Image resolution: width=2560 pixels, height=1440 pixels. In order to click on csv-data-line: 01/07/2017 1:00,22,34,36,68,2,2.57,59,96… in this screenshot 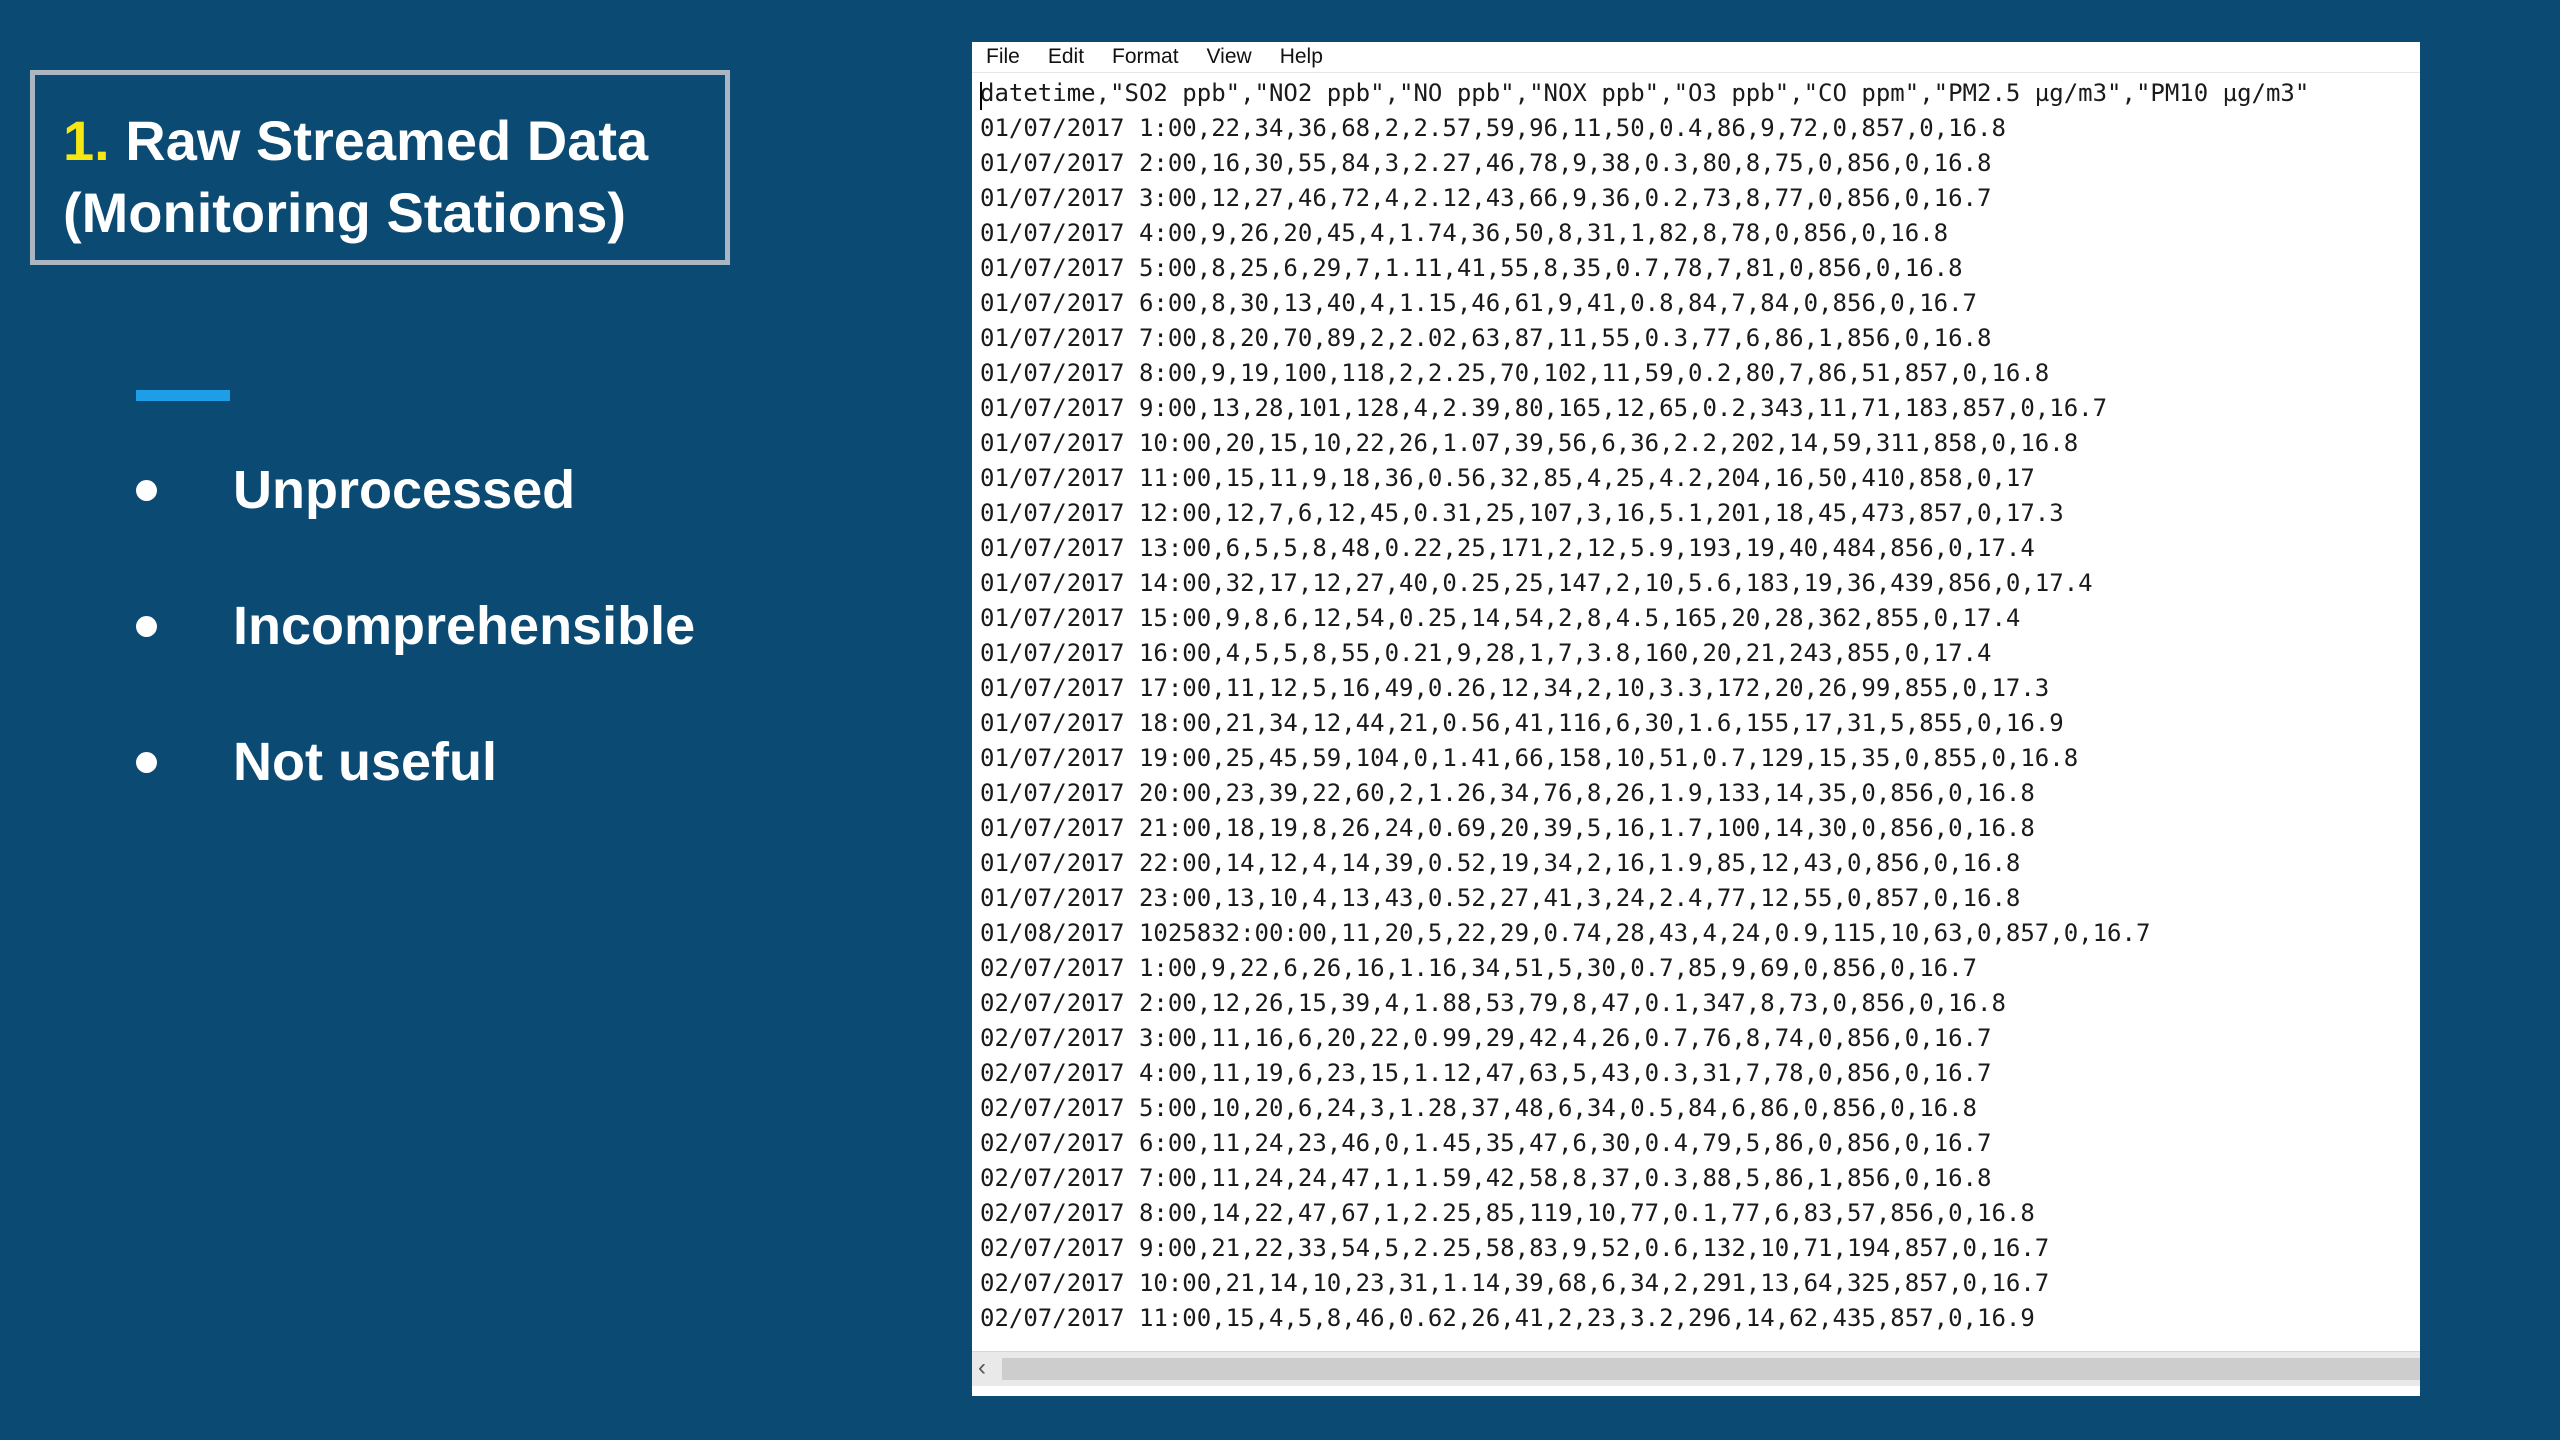, I will do `click(1493, 128)`.